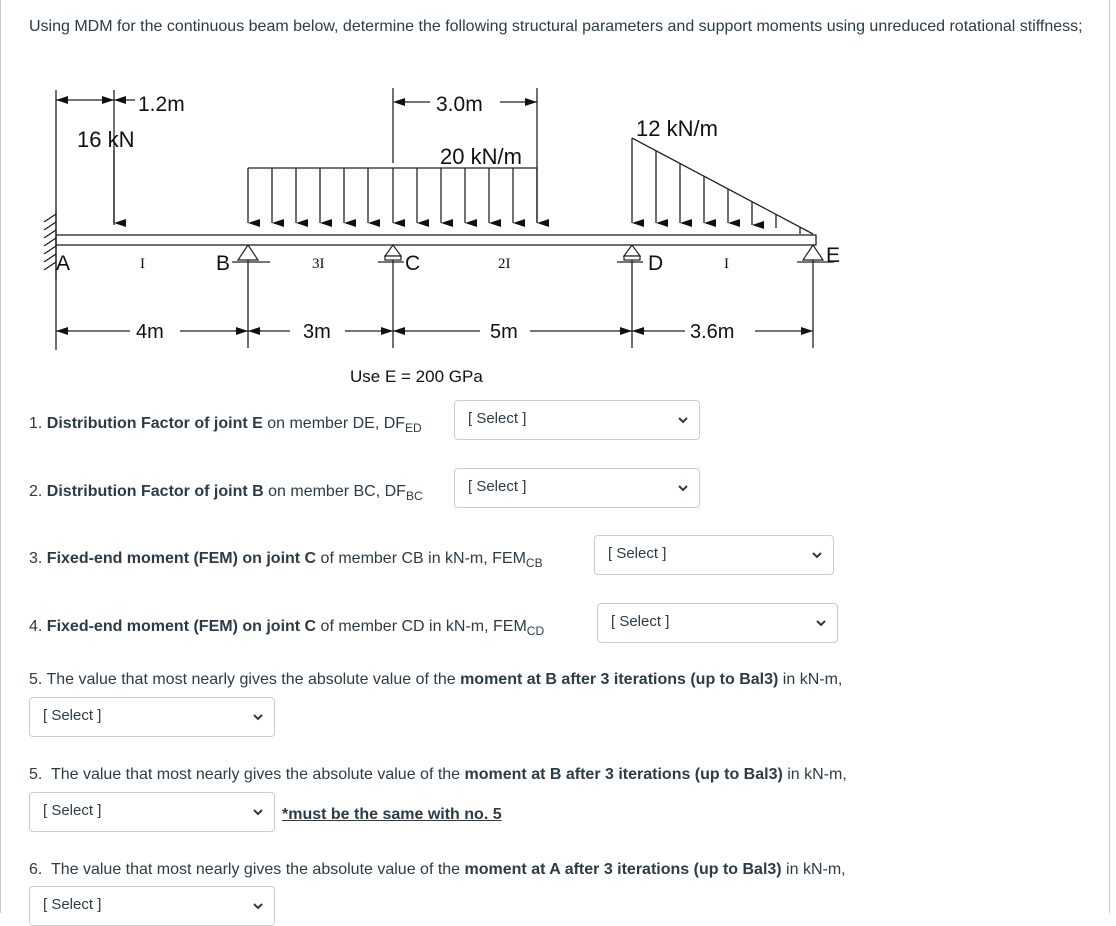 The width and height of the screenshot is (1116, 926). I want to click on span-label-CD: 5m, so click(504, 332).